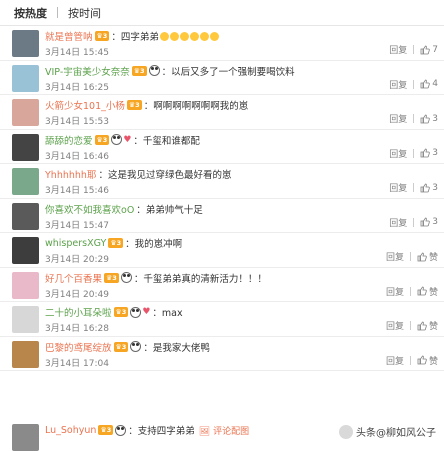 The height and width of the screenshot is (451, 444). I want to click on timestamp: 3月14日 20:29, so click(77, 260).